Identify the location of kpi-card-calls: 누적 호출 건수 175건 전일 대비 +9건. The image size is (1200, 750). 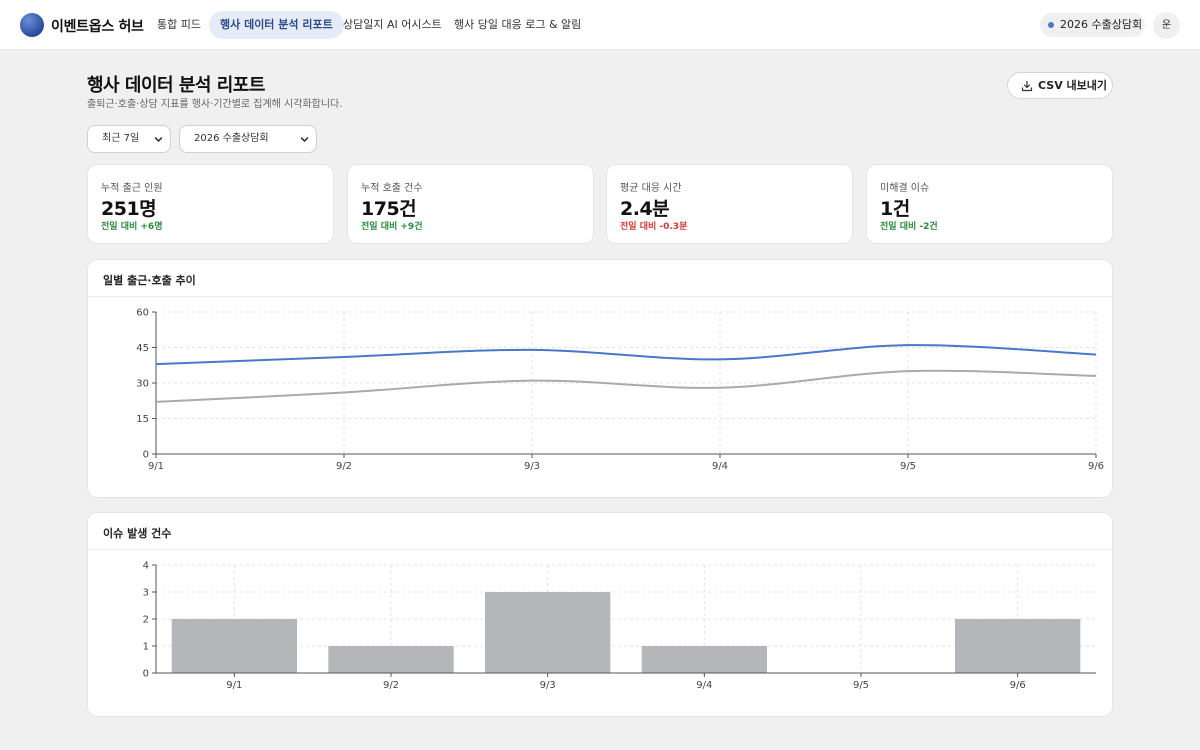
(470, 204).